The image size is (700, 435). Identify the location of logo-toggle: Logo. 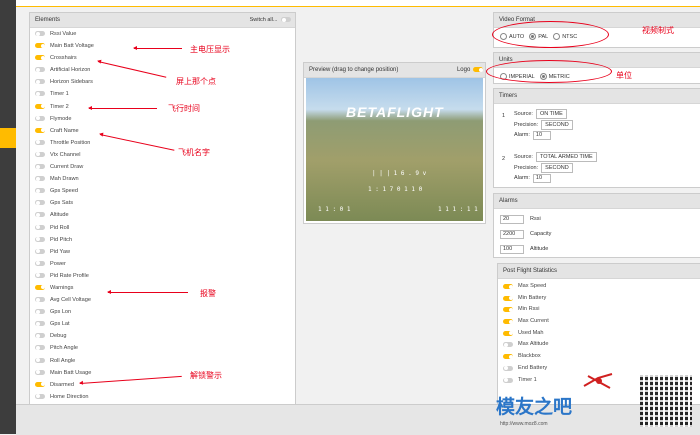
(470, 70).